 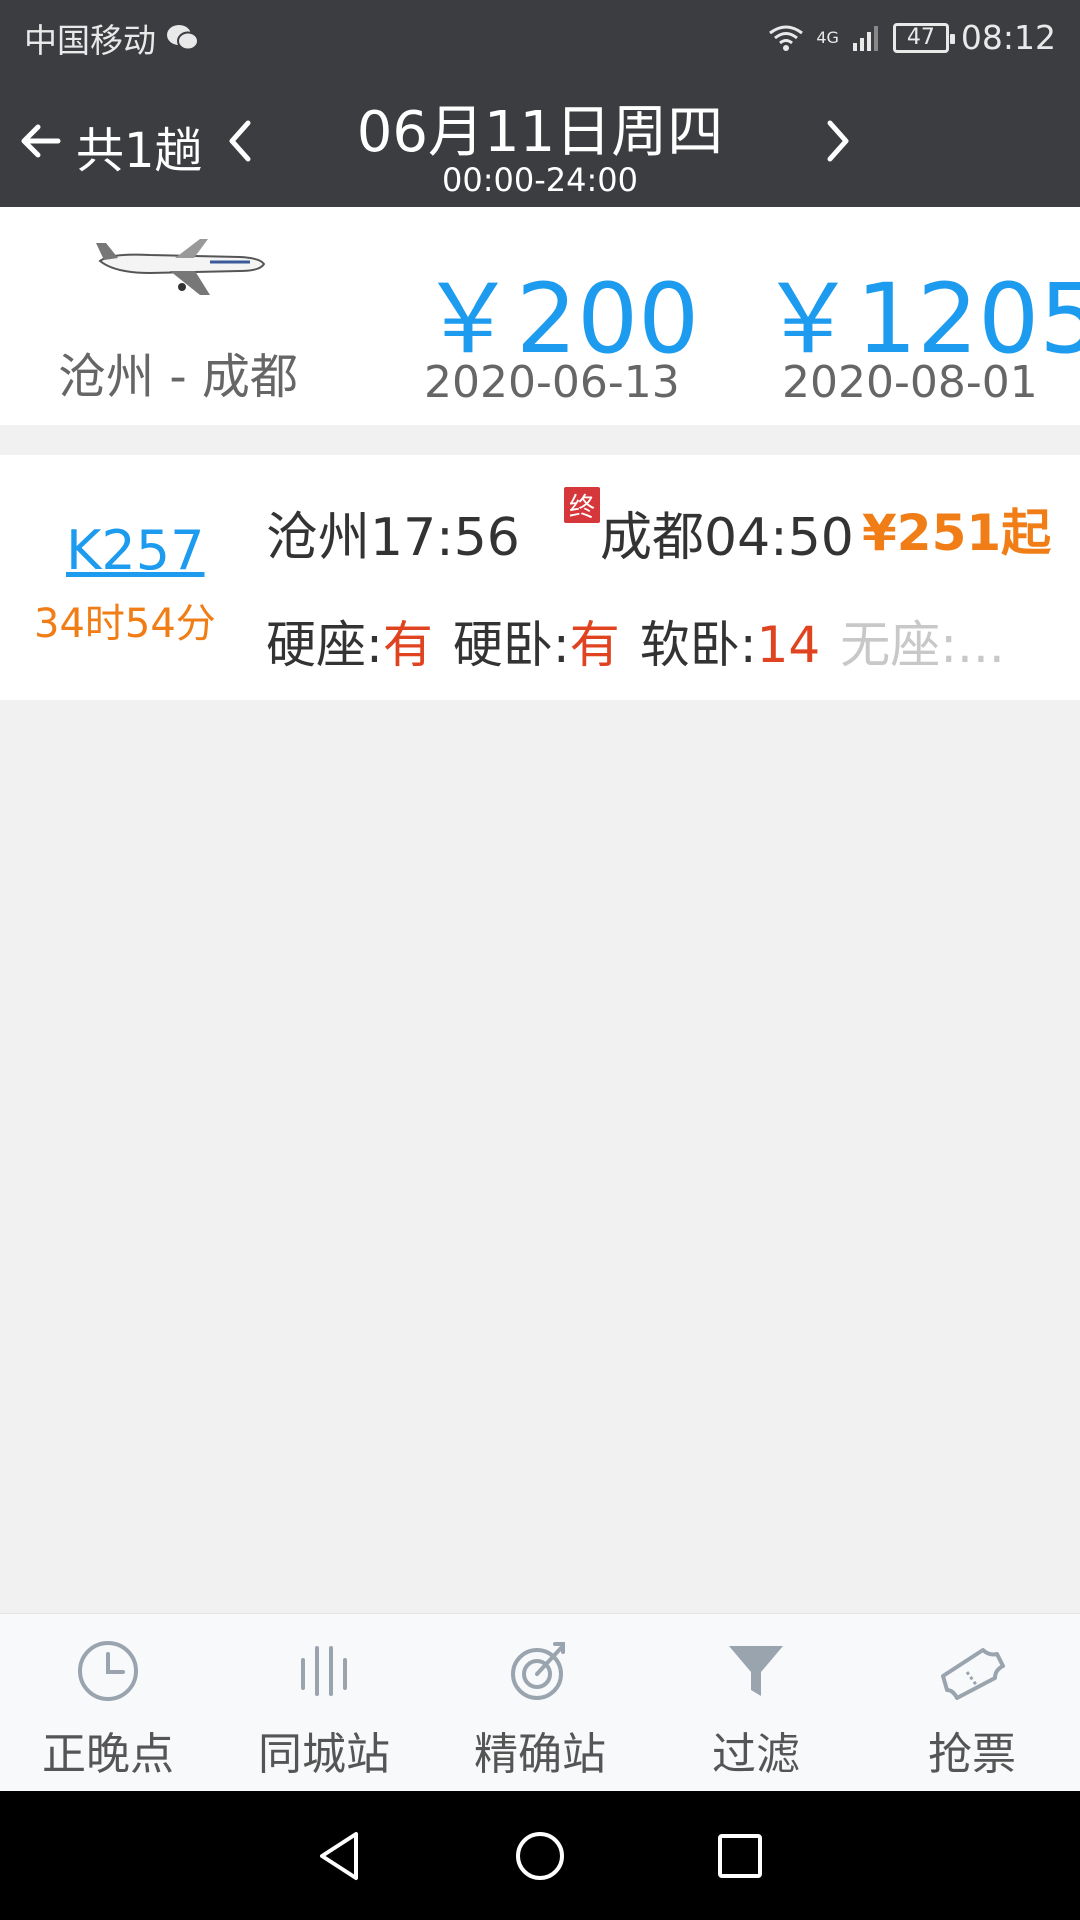 What do you see at coordinates (407, 645) in the screenshot?
I see `seat-value-hard-seat: 有` at bounding box center [407, 645].